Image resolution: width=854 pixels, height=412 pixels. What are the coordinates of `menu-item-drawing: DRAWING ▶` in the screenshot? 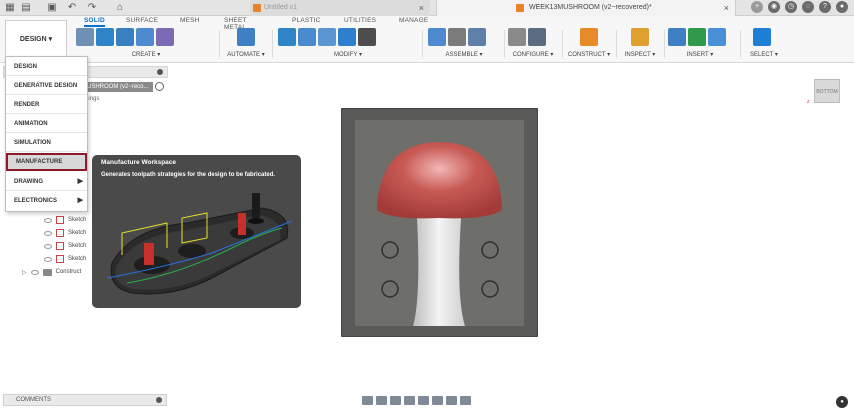 It's located at (46, 182).